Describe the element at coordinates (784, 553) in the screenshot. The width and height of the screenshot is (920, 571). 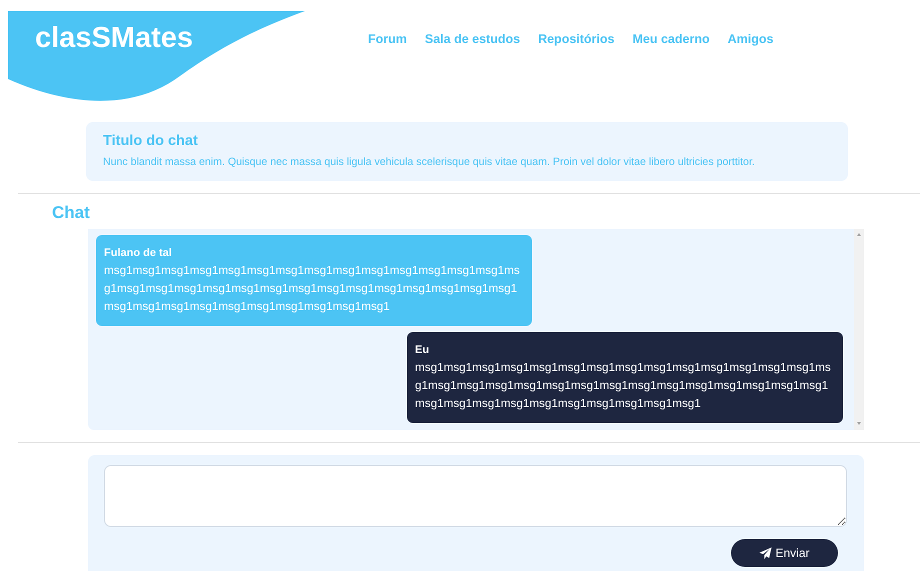
I see `send-button: Enviar` at that location.